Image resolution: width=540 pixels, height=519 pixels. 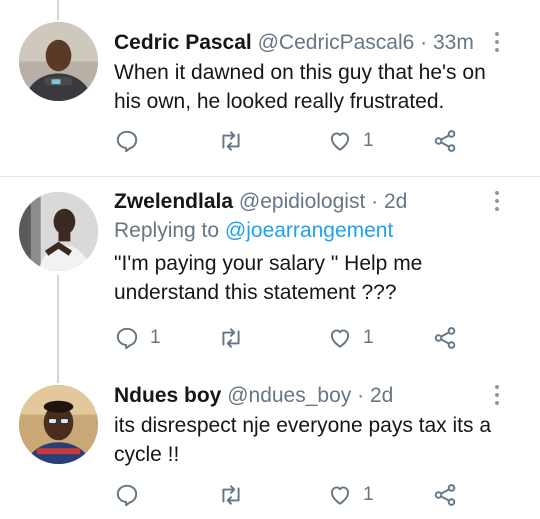 I want to click on tweet-actions: 1 1, so click(x=304, y=338).